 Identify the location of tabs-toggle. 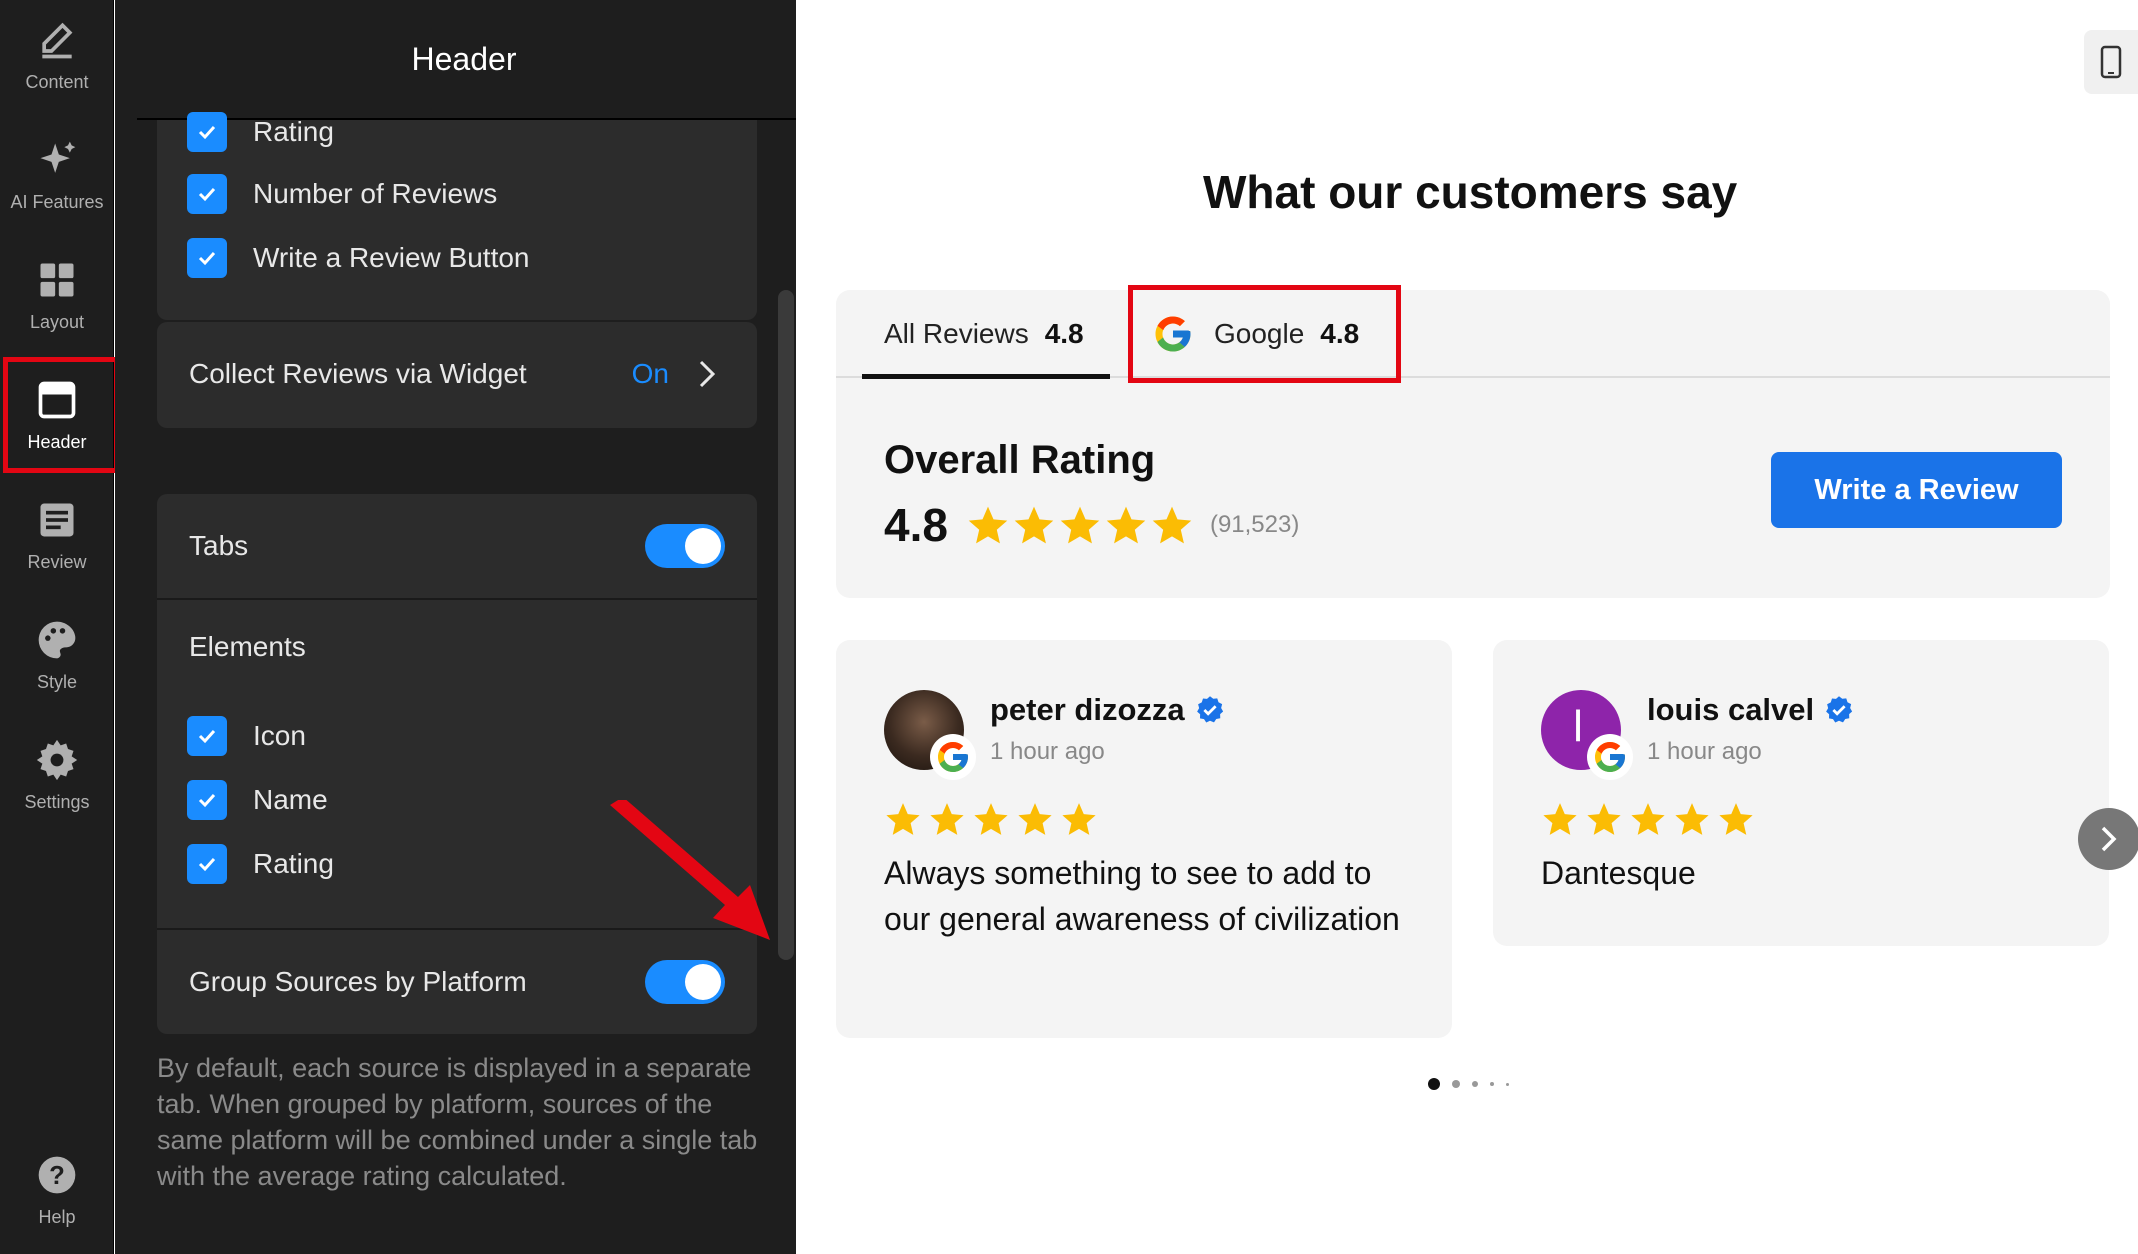
(685, 546).